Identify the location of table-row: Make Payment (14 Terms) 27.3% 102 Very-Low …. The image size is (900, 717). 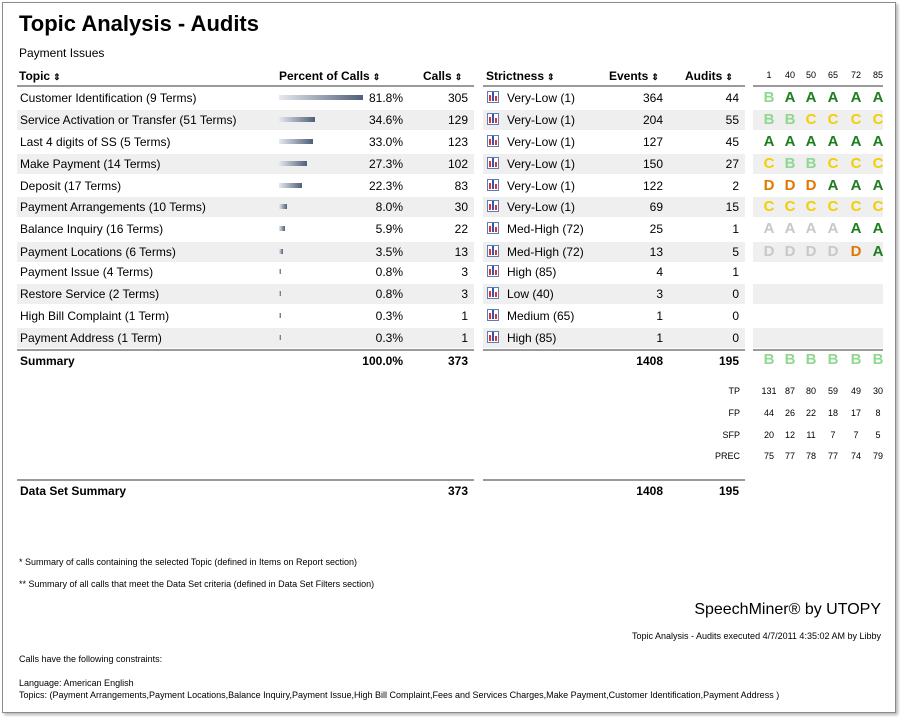
(450, 164).